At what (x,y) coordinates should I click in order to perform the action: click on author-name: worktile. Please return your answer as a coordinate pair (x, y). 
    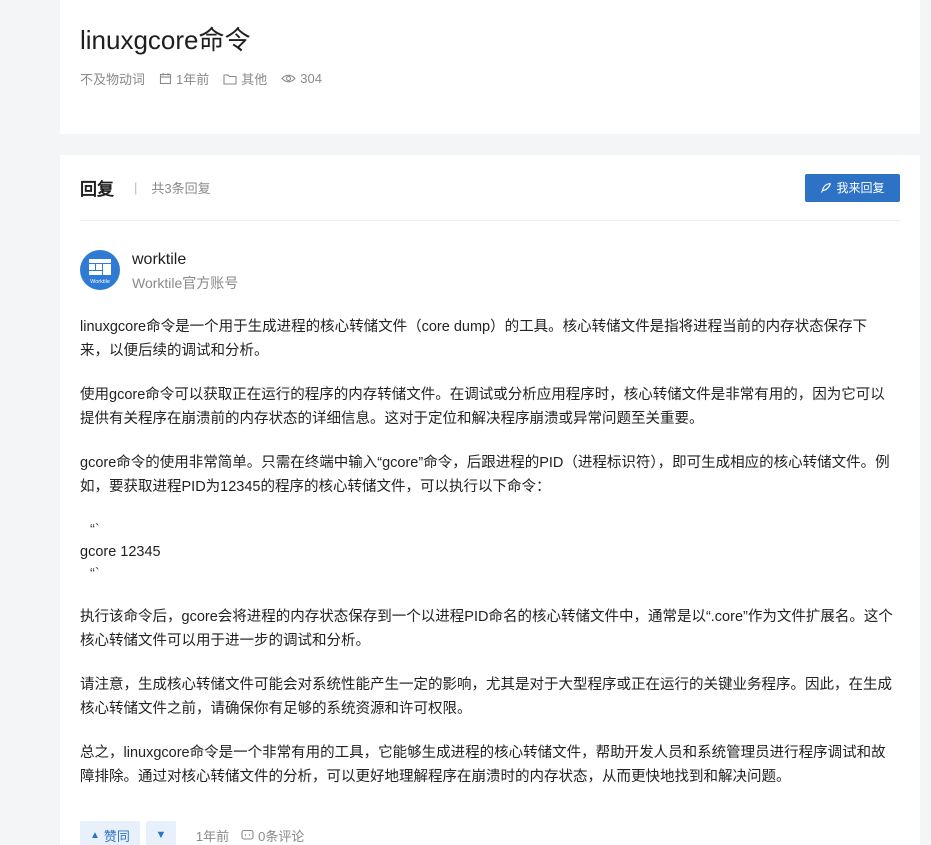
    Looking at the image, I should click on (185, 260).